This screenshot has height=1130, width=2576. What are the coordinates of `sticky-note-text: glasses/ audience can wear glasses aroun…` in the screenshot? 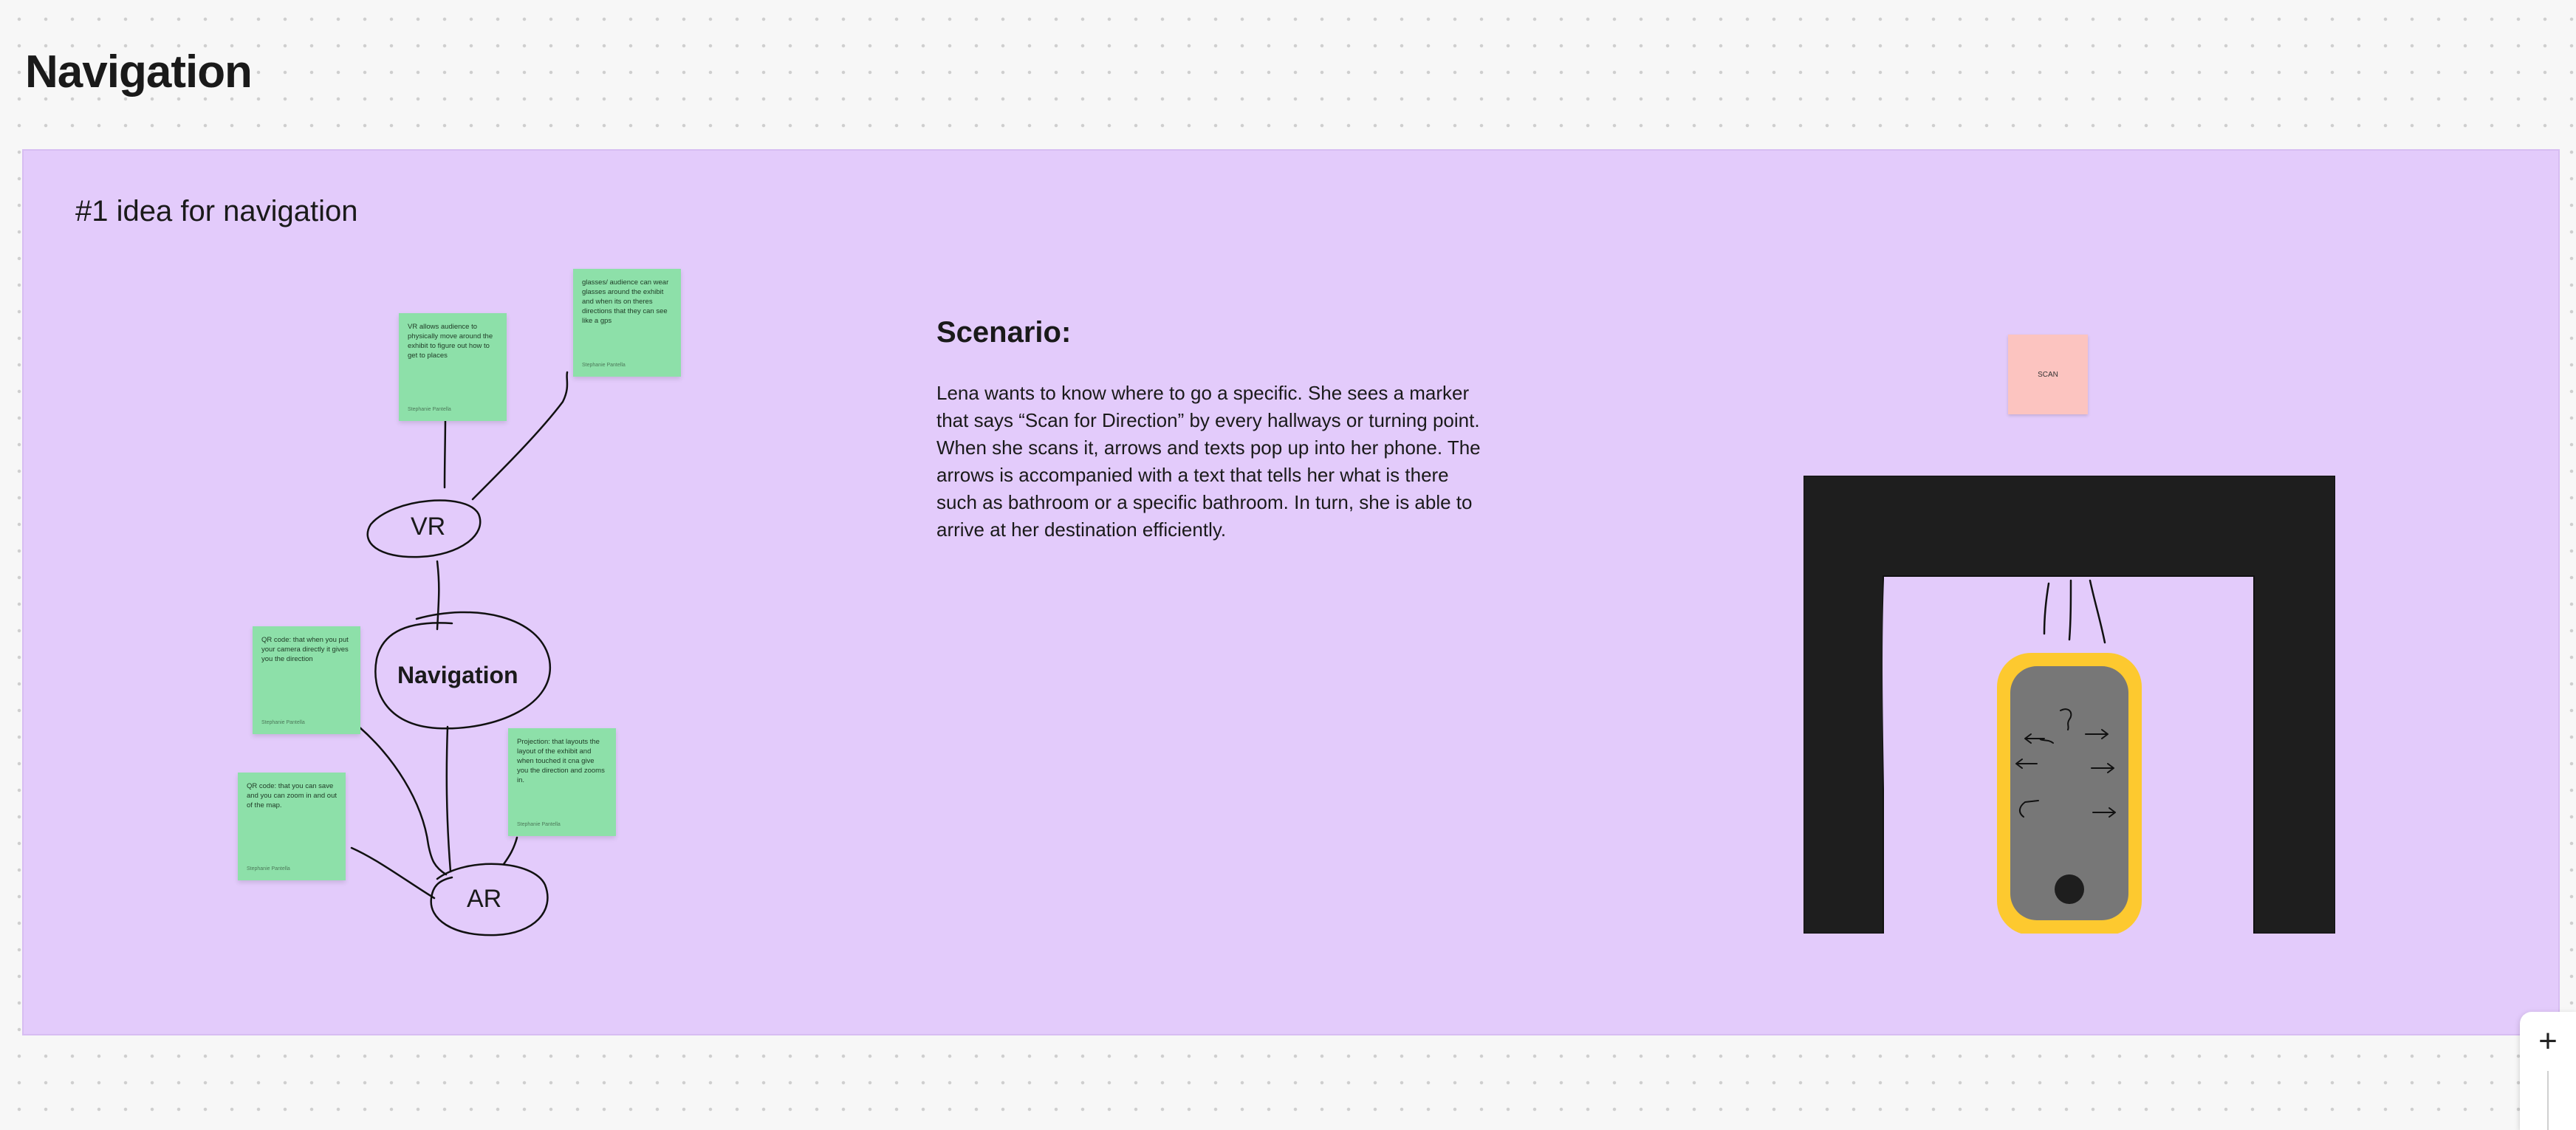 It's located at (625, 302).